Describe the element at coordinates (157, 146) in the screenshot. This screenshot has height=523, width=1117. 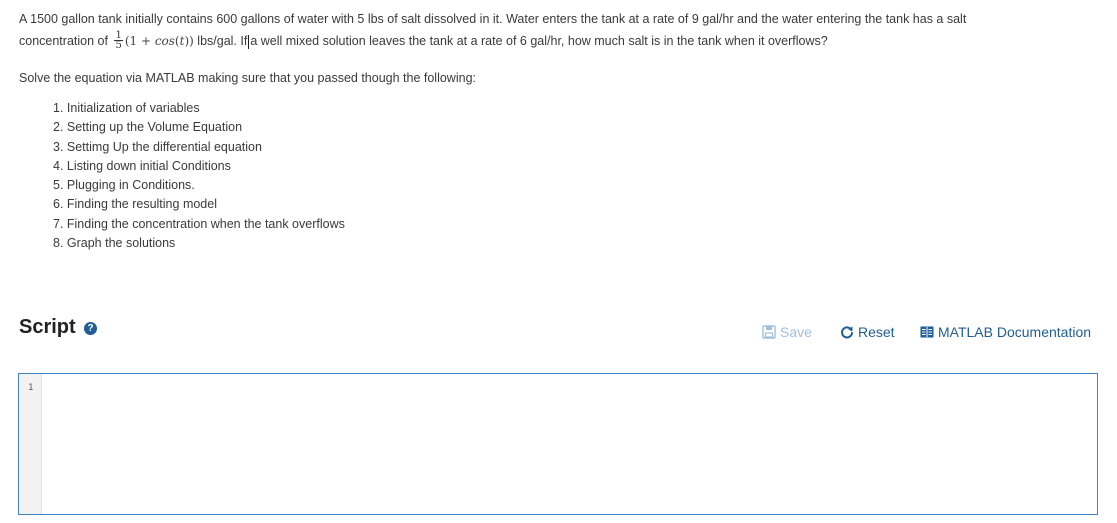
I see `list-item: 3. Settimg Up the differential equation` at that location.